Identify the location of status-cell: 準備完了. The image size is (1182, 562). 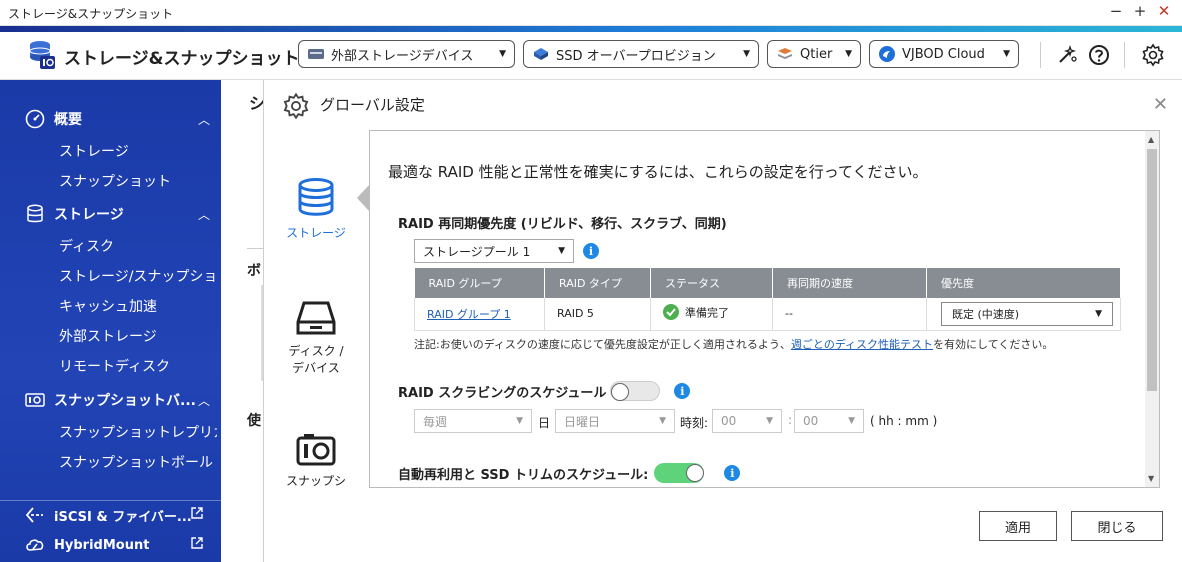
(712, 314).